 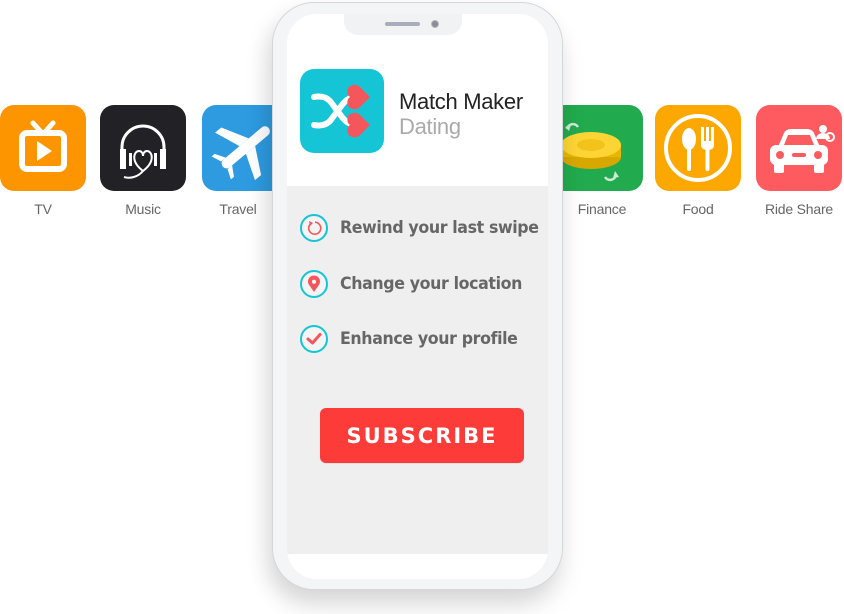 I want to click on checkmark-icon, so click(x=314, y=339).